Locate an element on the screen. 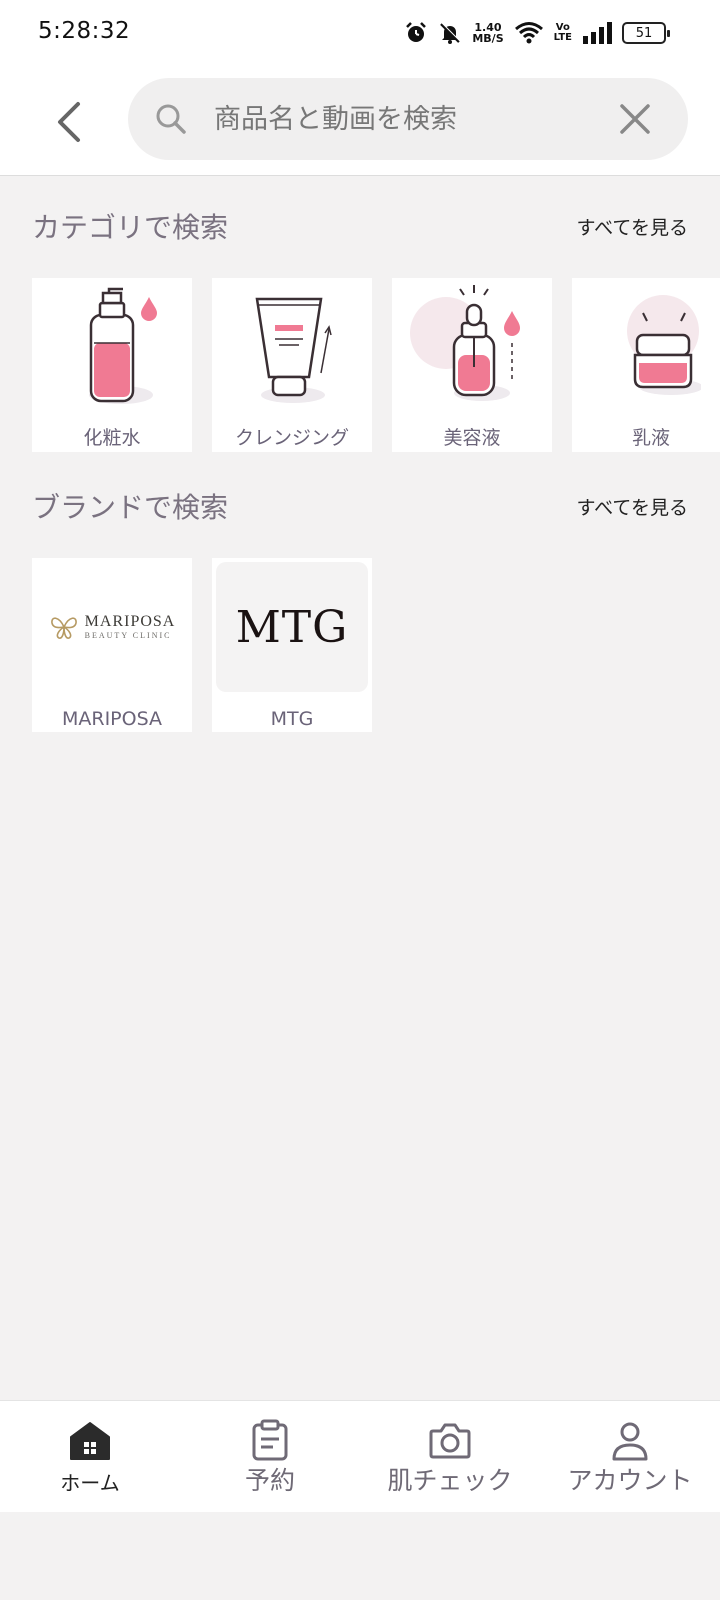 This screenshot has height=1600, width=720. mtg-logo-text: MTG is located at coordinates (292, 627).